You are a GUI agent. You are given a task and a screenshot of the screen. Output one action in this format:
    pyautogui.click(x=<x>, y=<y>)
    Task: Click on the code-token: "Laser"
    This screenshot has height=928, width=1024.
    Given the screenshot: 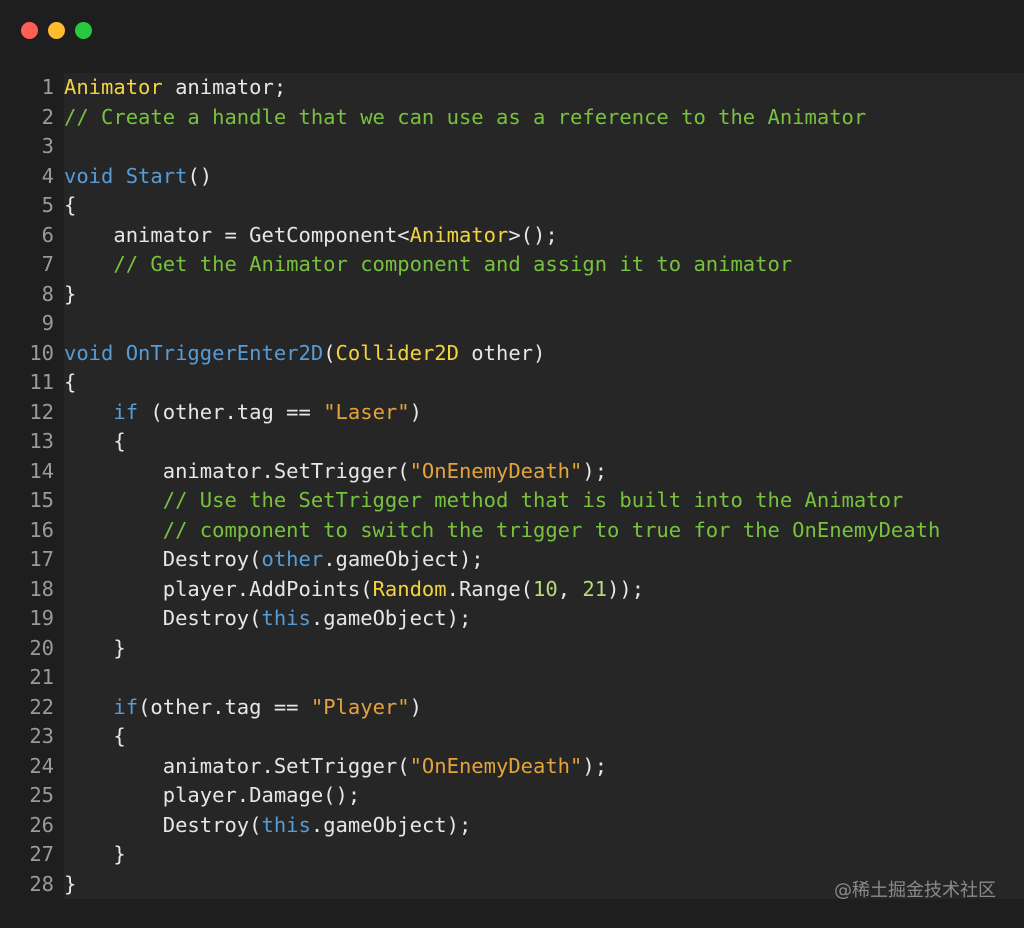 What is the action you would take?
    pyautogui.click(x=366, y=411)
    